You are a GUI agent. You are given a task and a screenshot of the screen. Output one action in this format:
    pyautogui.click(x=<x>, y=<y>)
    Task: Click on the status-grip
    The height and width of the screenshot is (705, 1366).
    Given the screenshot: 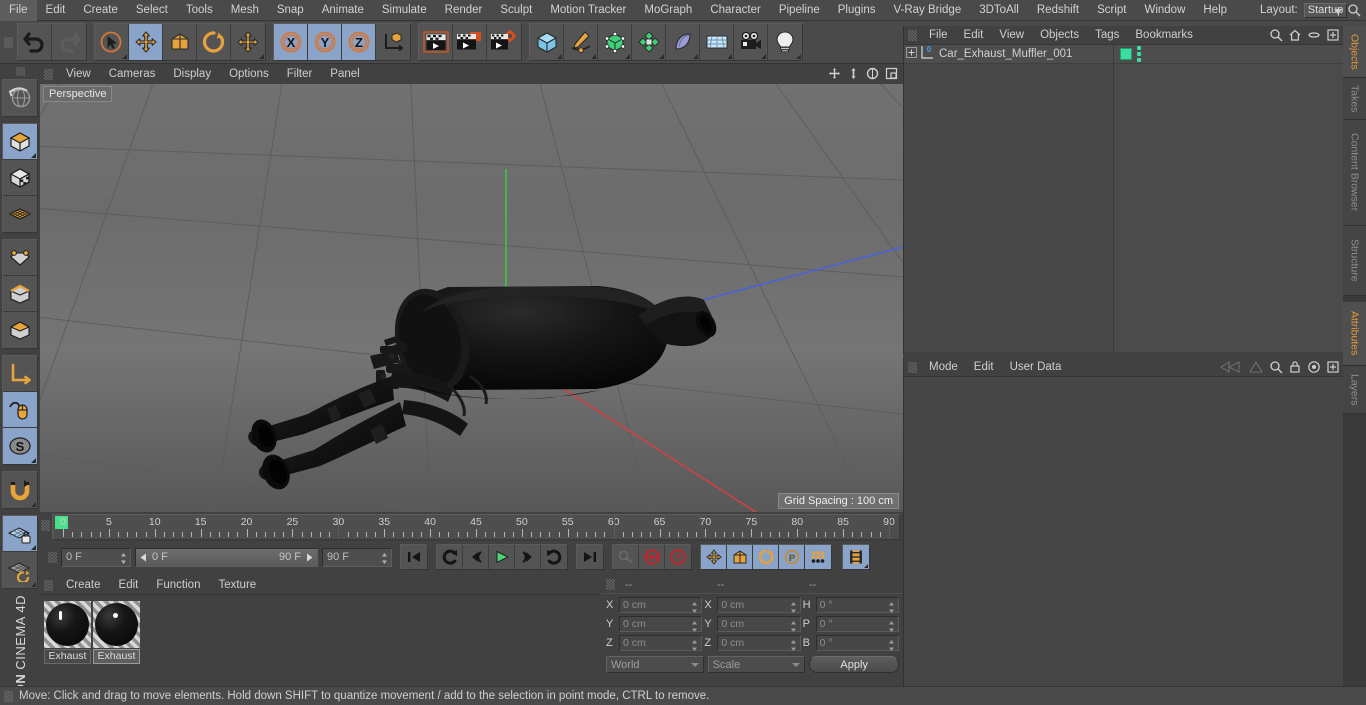 What is the action you would take?
    pyautogui.click(x=8, y=696)
    